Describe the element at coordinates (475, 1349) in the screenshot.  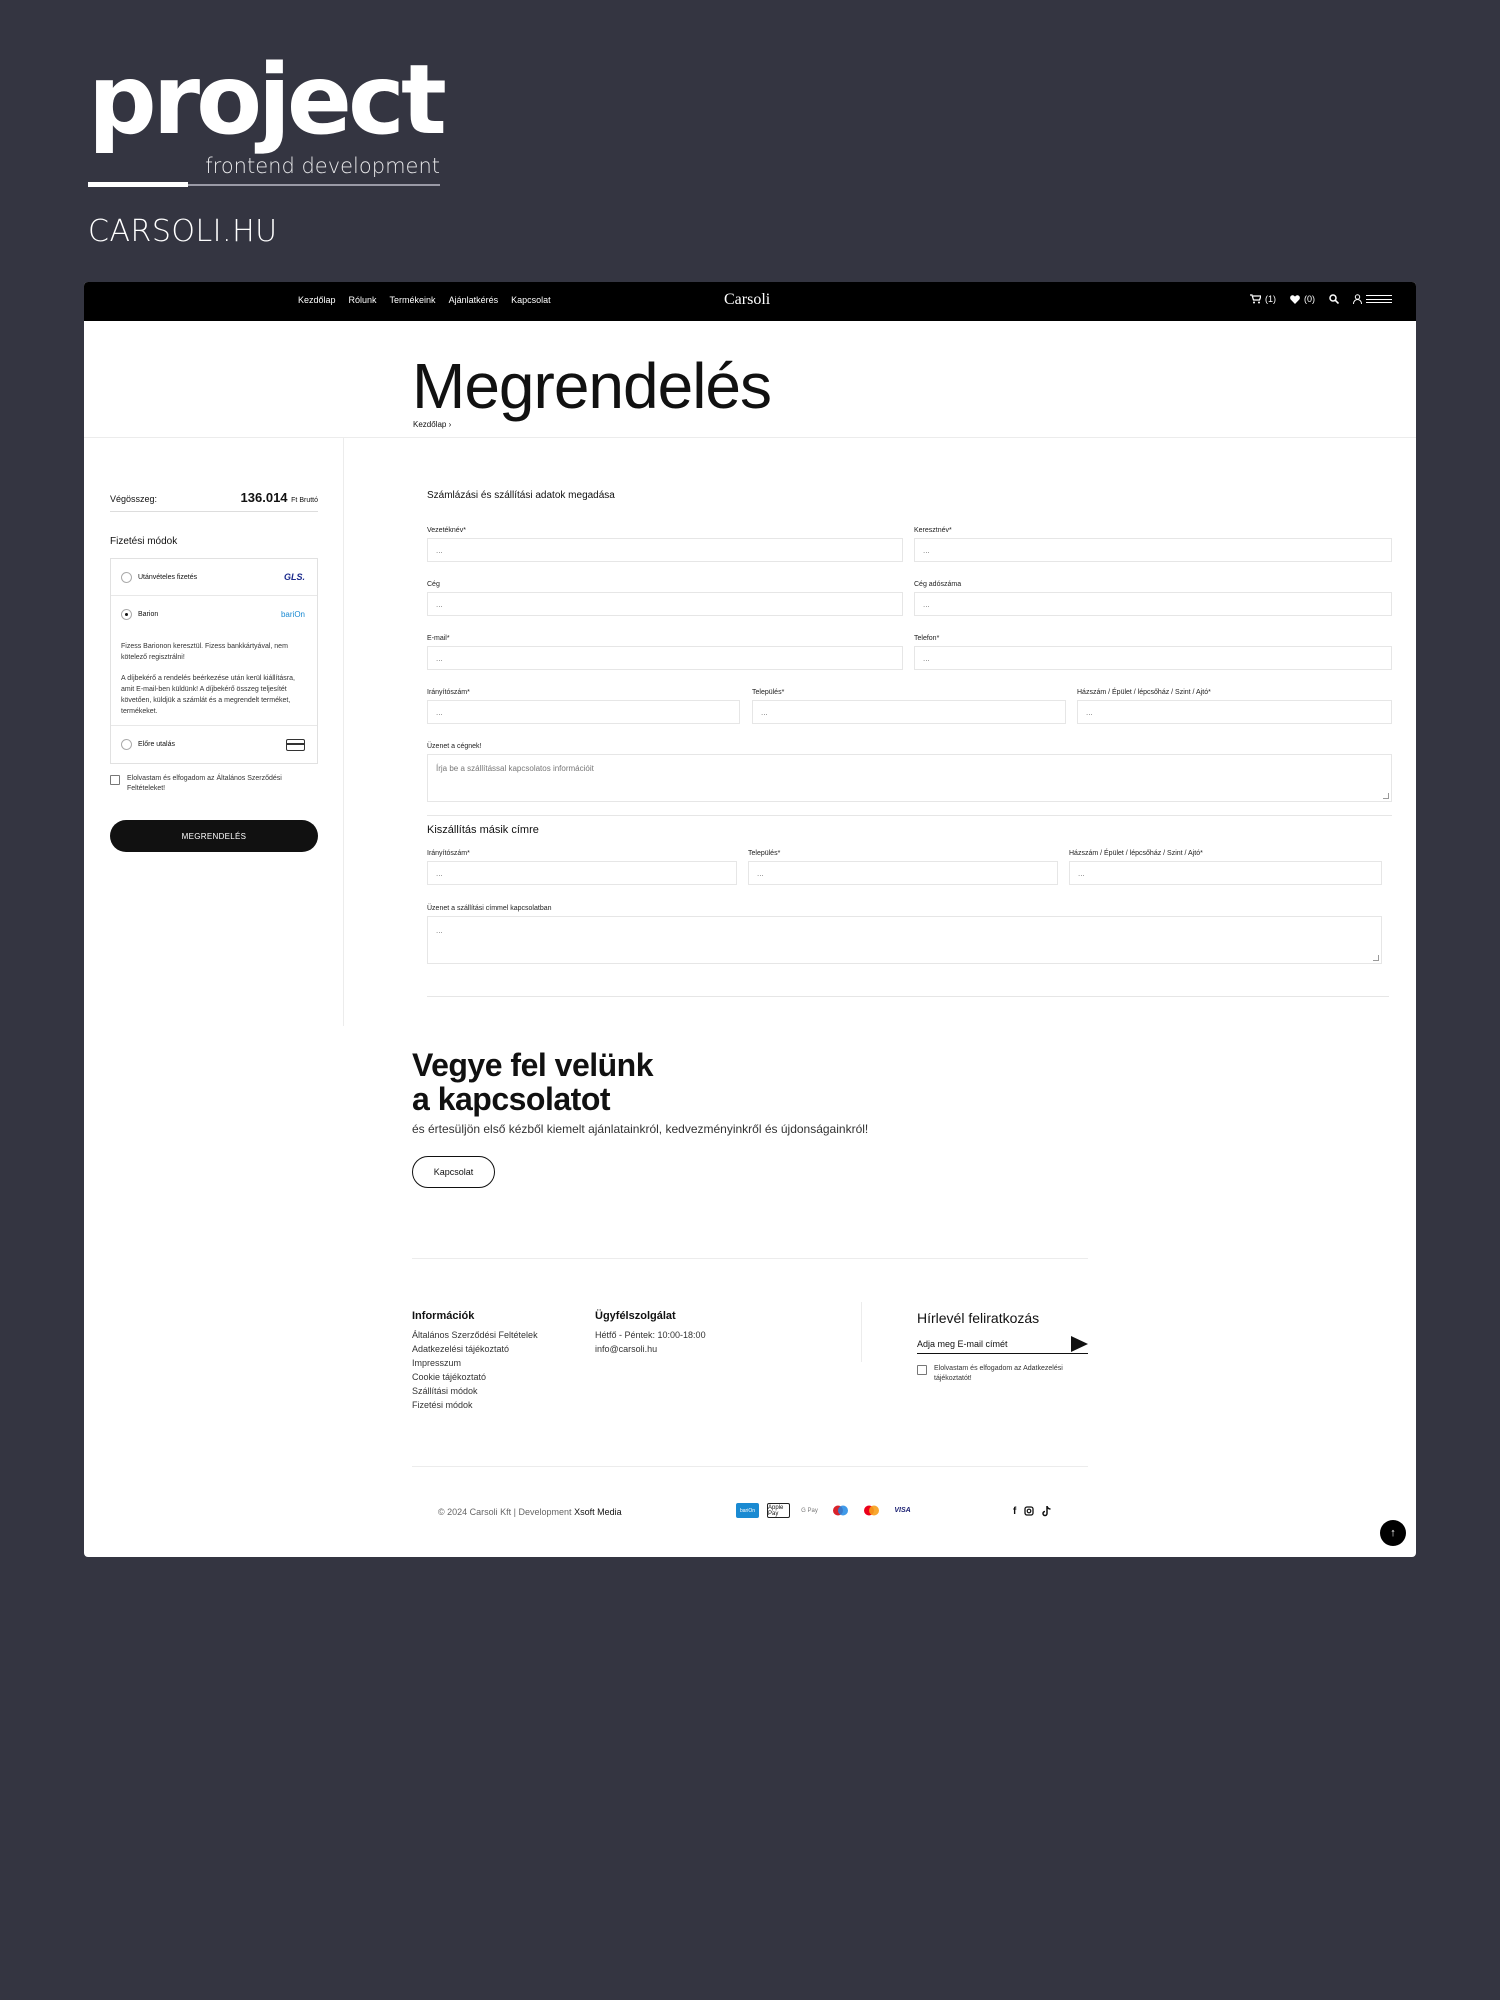
I see `footer-link: Adatkezelési tájékoztató` at that location.